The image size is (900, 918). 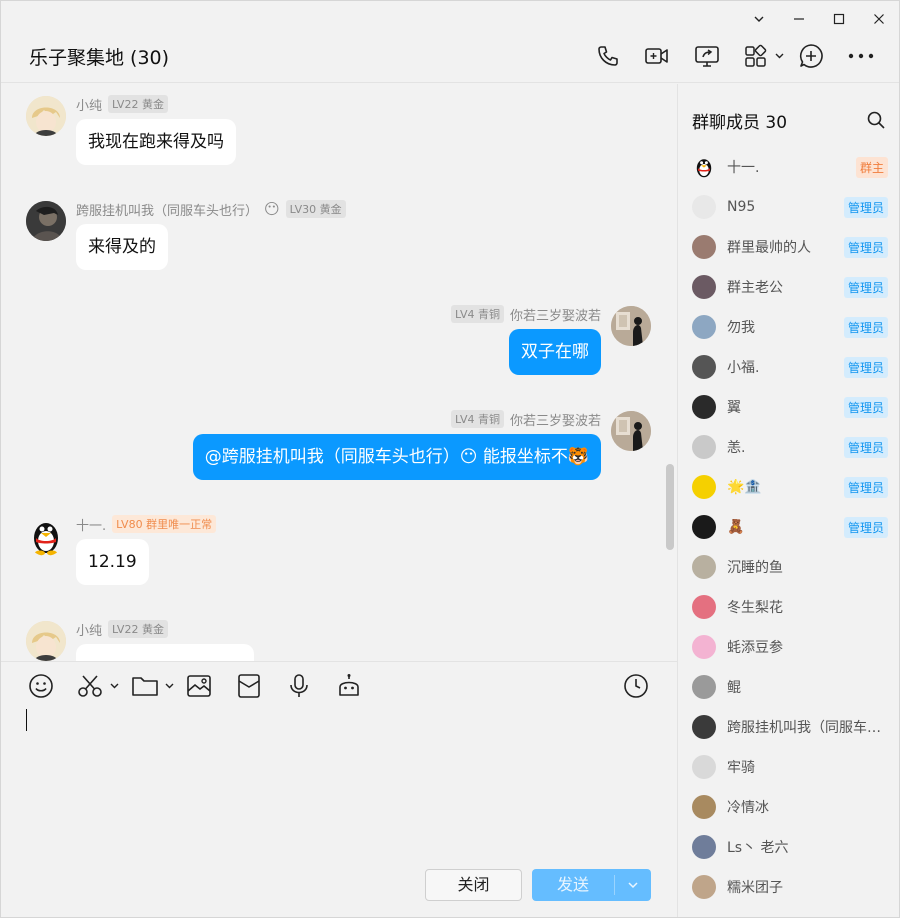 I want to click on member-item: 🌟🏦 管理员, so click(x=790, y=487).